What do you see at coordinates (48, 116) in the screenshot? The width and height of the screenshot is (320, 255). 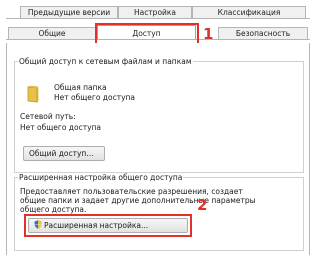 I see `network-path-label: Сетевой путь:` at bounding box center [48, 116].